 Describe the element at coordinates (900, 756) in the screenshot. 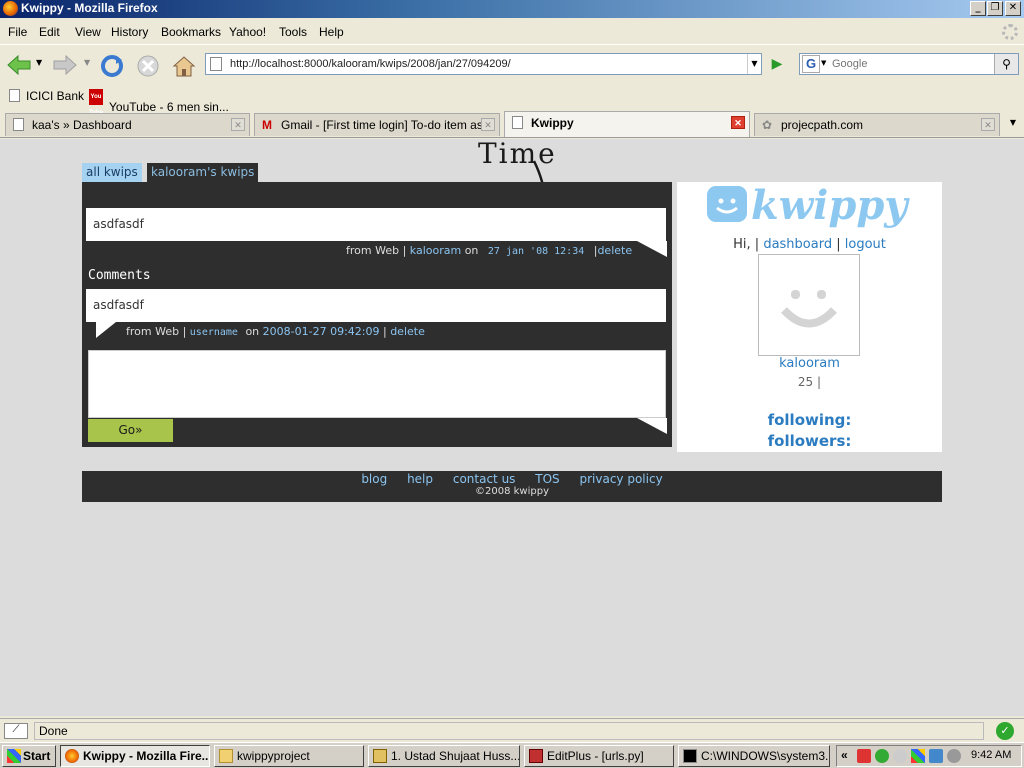

I see `messenger-icon` at that location.